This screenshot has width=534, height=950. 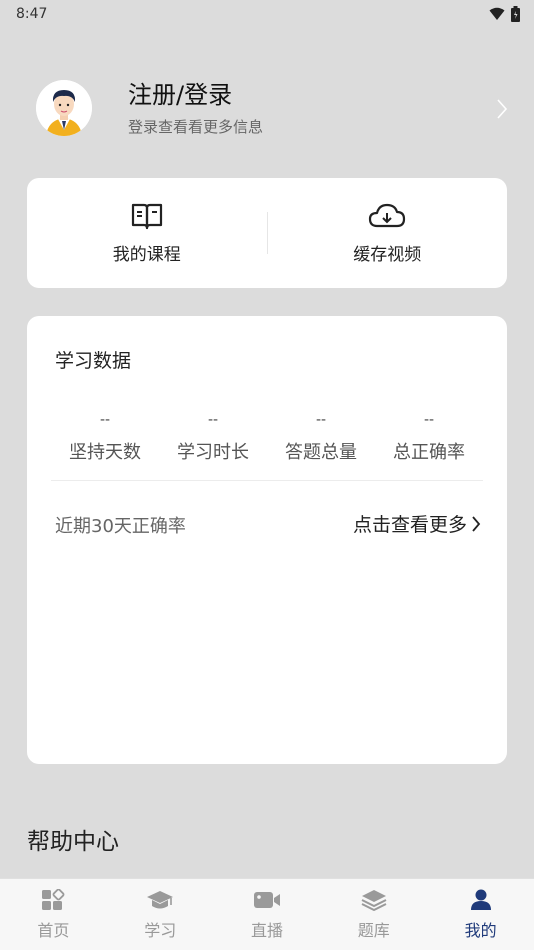 I want to click on help-center-title: 帮助中心, so click(x=73, y=839).